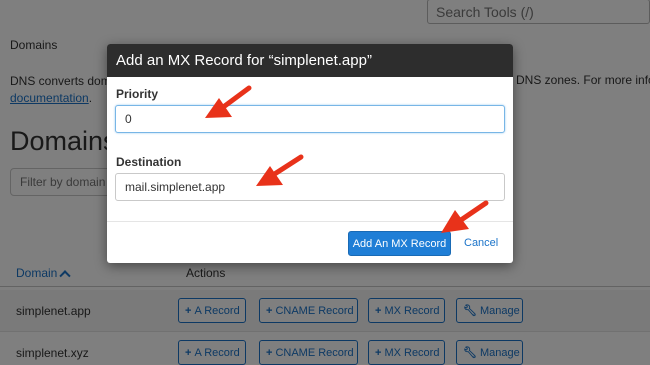 Image resolution: width=650 pixels, height=365 pixels. What do you see at coordinates (149, 162) in the screenshot?
I see `destination-label: Destination` at bounding box center [149, 162].